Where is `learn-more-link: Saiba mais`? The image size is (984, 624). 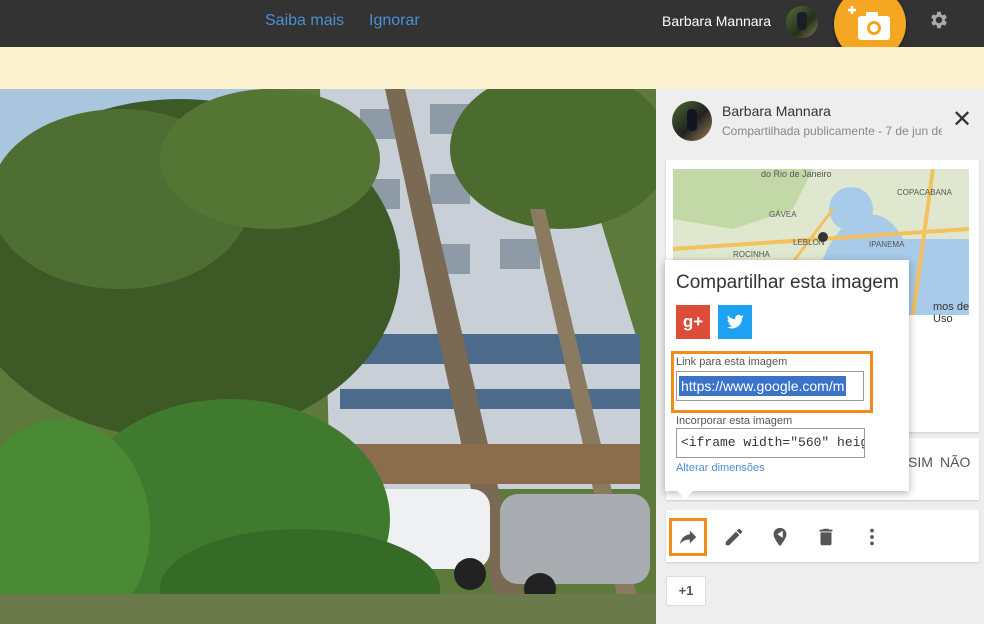
learn-more-link: Saiba mais is located at coordinates (304, 21).